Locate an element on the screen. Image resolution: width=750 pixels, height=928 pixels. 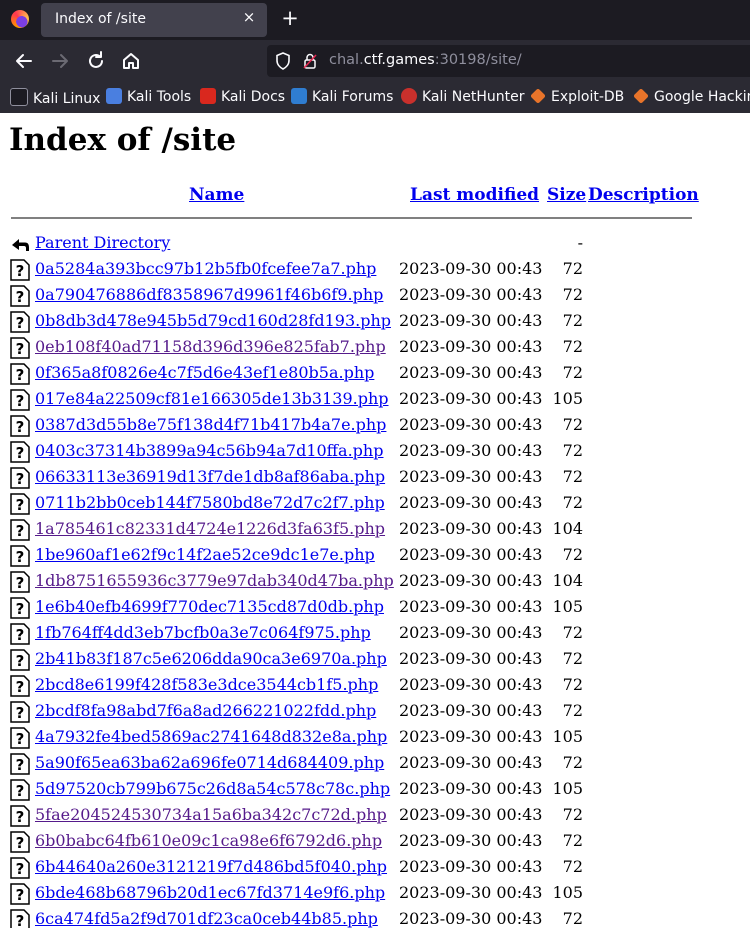
file-link: 1fb764ff4dd3eb7bcfb0a3e7c064f975.php is located at coordinates (203, 632).